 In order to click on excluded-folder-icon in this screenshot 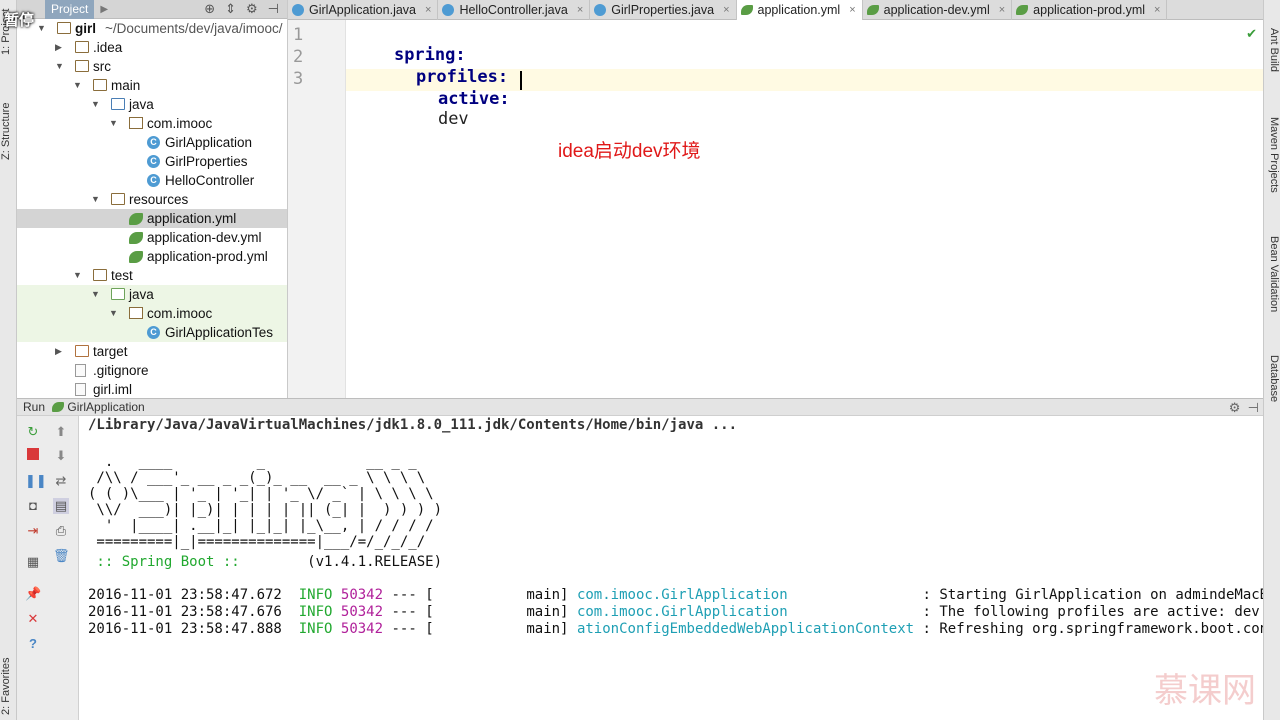, I will do `click(82, 351)`.